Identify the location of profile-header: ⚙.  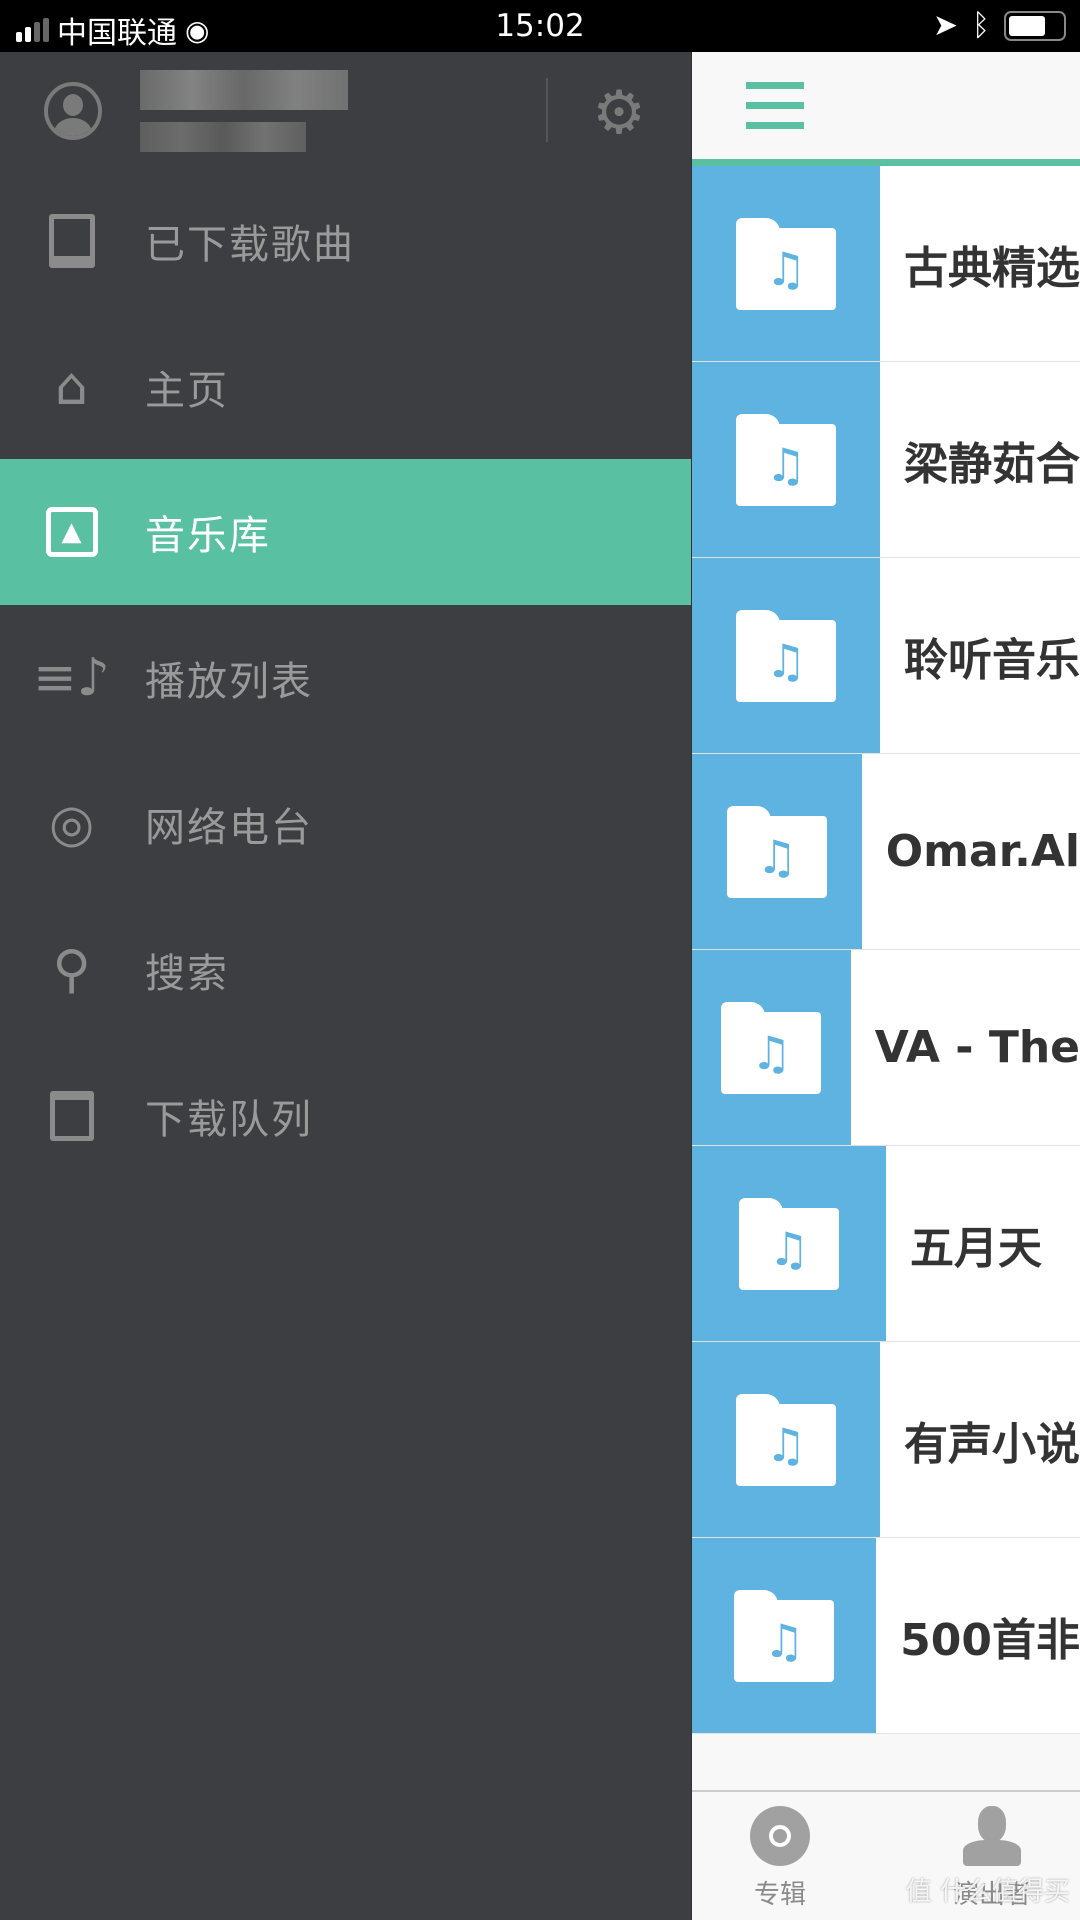
(345, 109).